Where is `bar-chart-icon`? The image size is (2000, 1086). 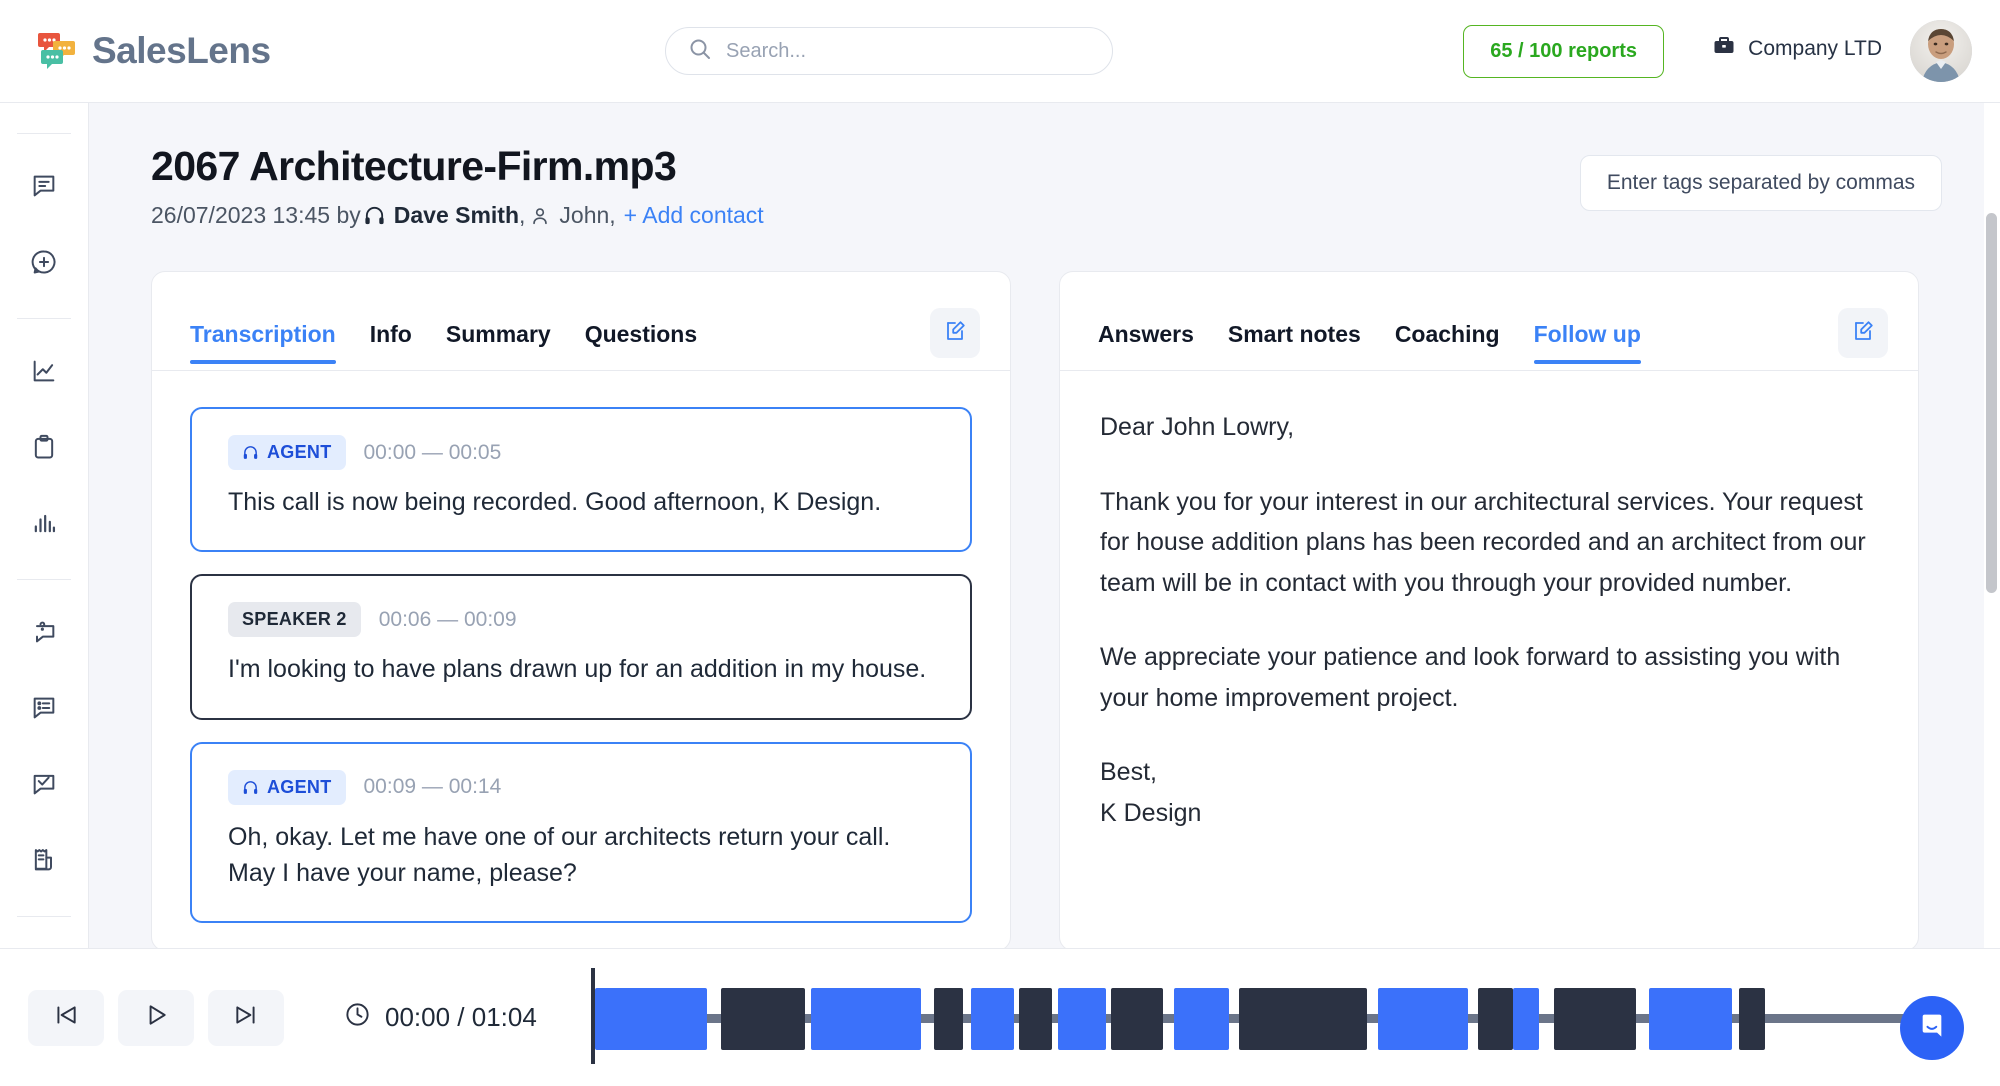
bar-chart-icon is located at coordinates (44, 525).